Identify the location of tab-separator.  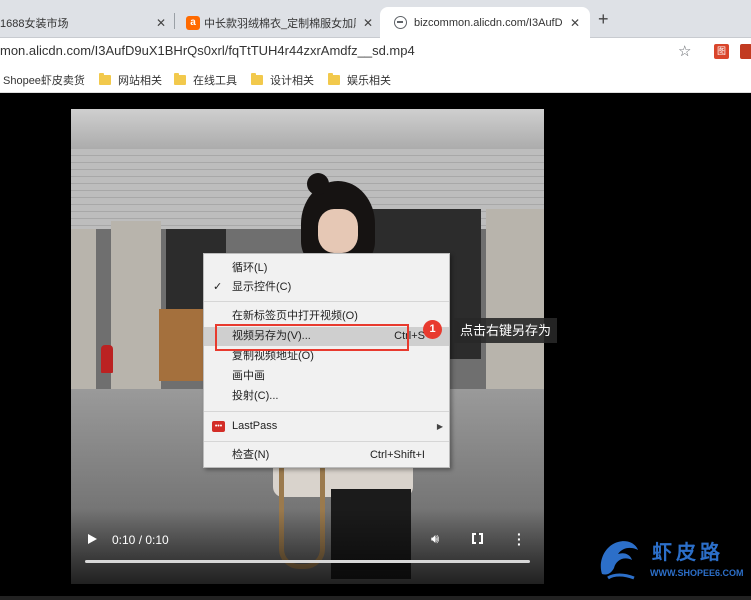
(174, 21).